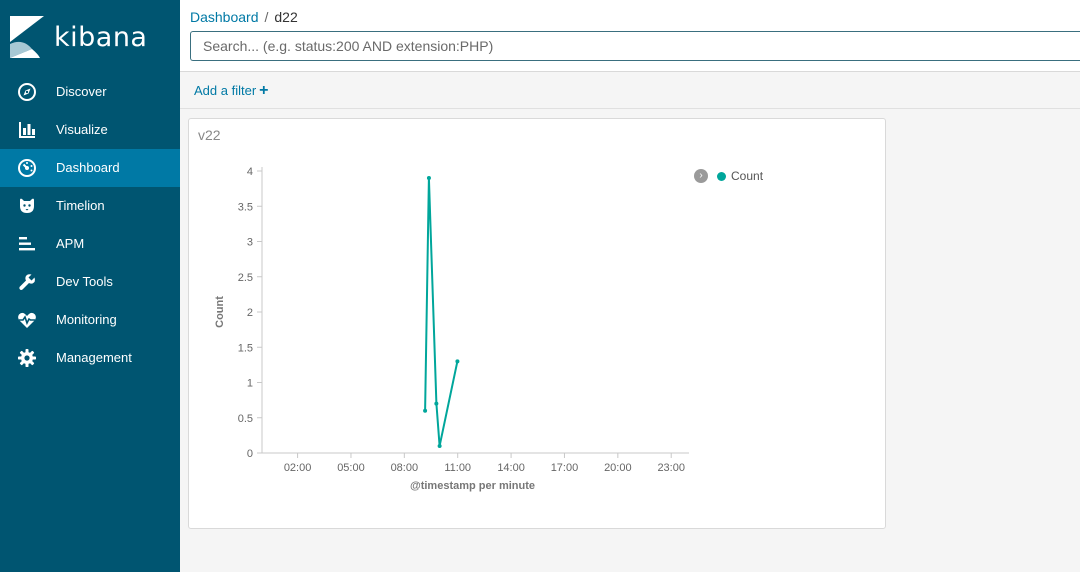 This screenshot has width=1080, height=572. I want to click on y-tick-label: 0, so click(250, 454).